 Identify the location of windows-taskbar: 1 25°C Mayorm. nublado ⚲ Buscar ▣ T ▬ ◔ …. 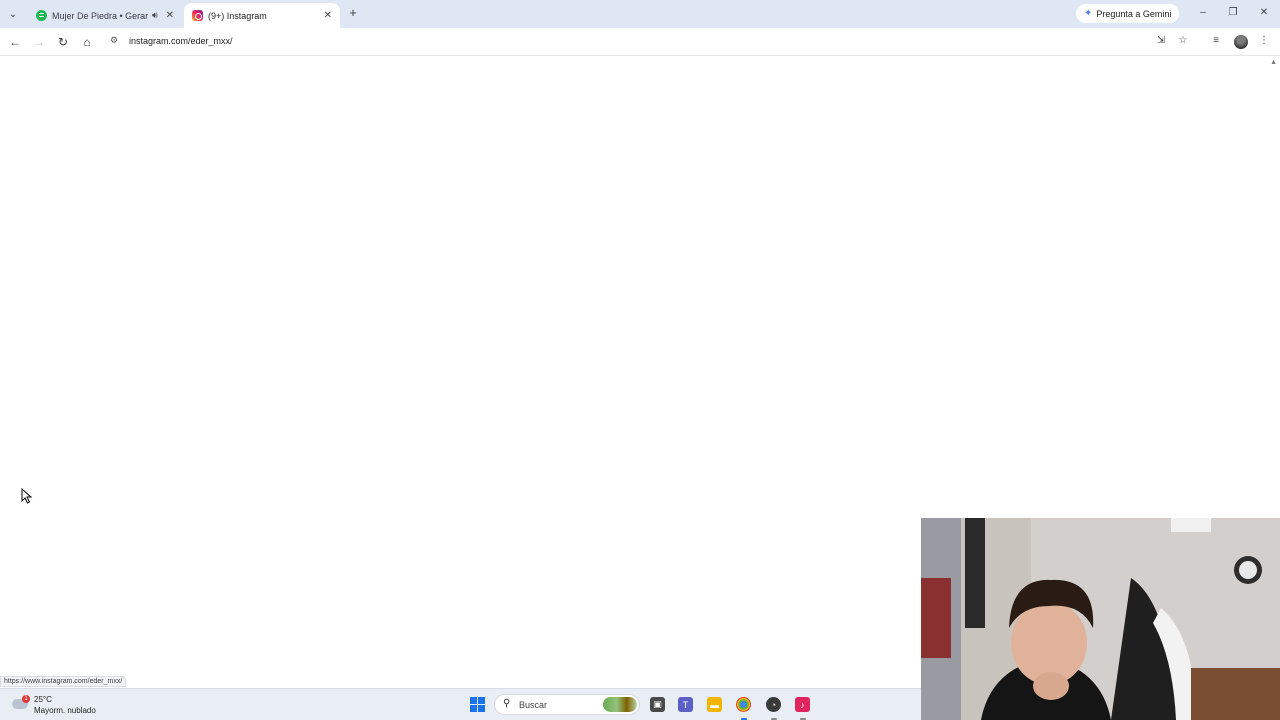
(460, 704).